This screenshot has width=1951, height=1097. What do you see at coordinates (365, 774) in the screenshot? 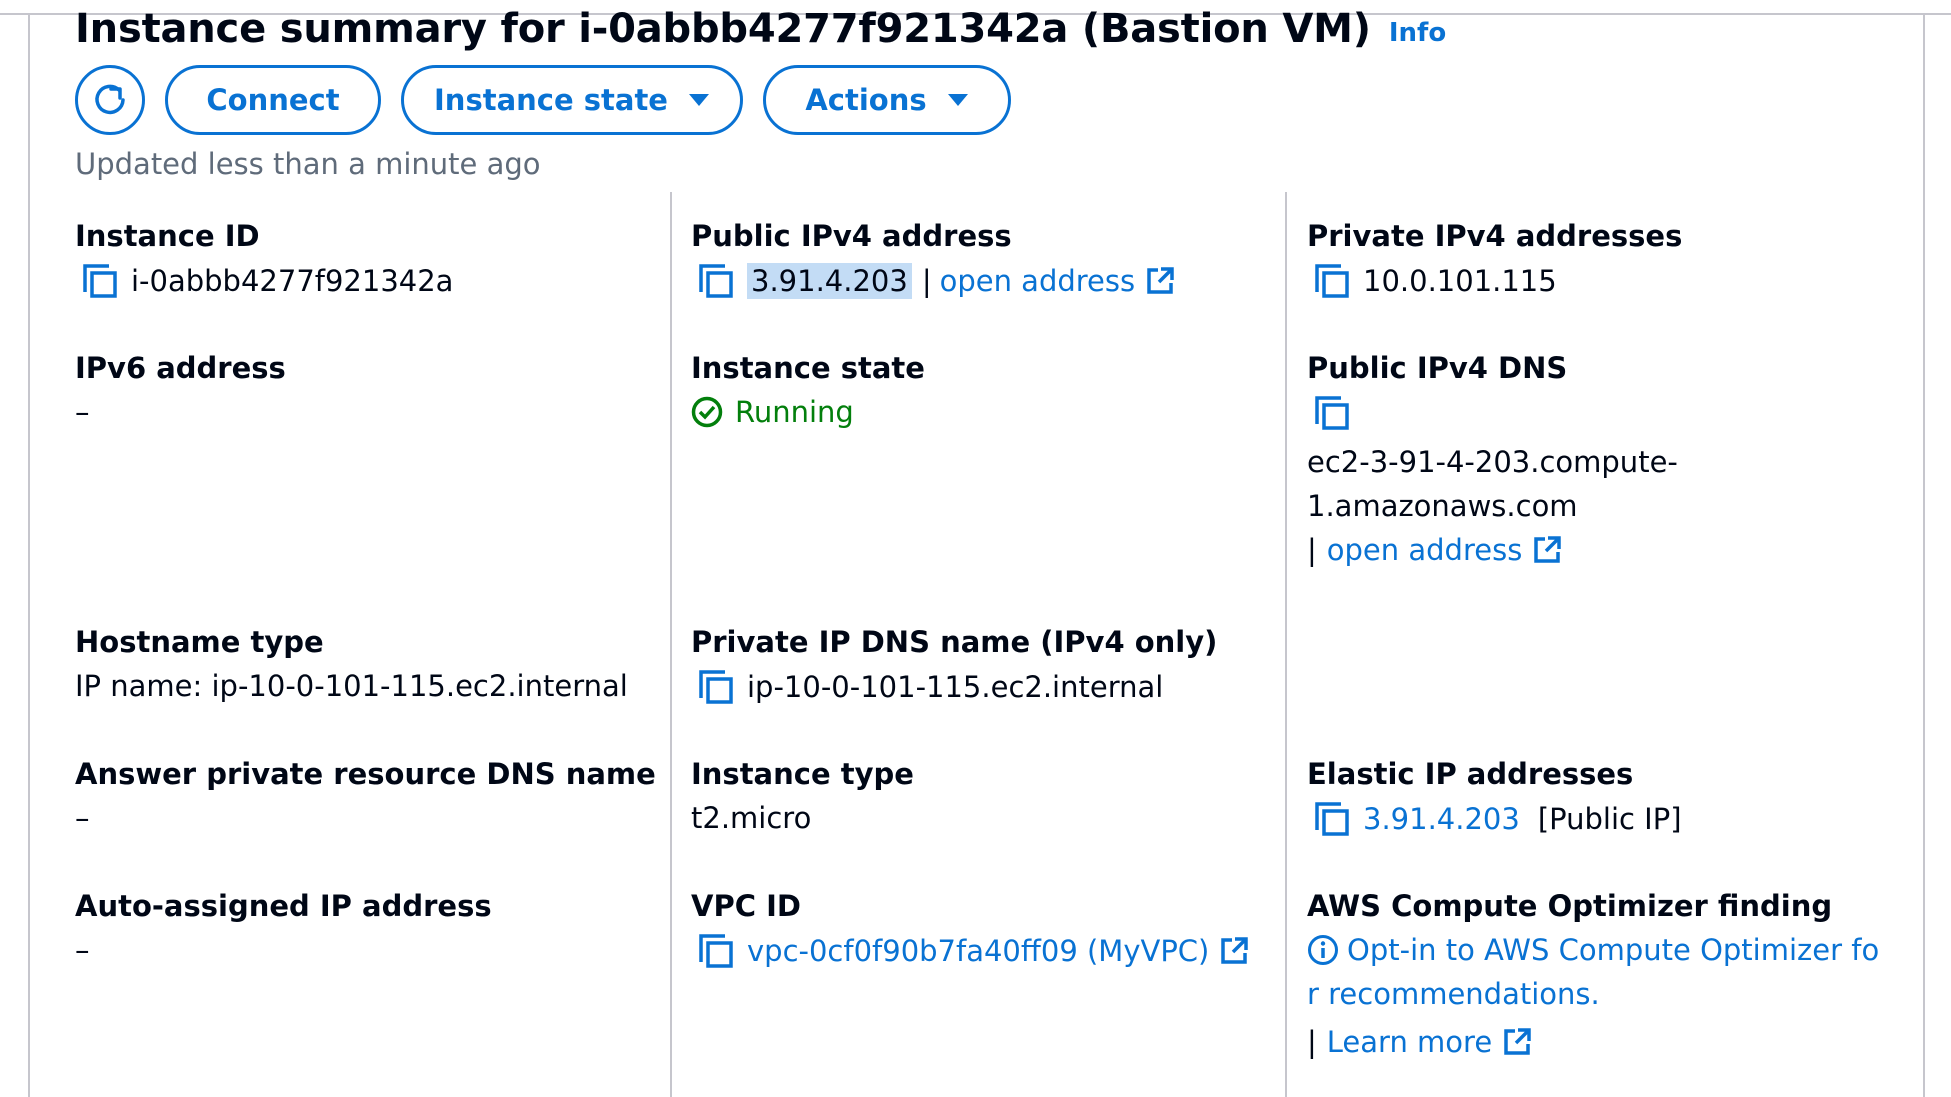
I see `field-label: Answer private resource DNS name` at bounding box center [365, 774].